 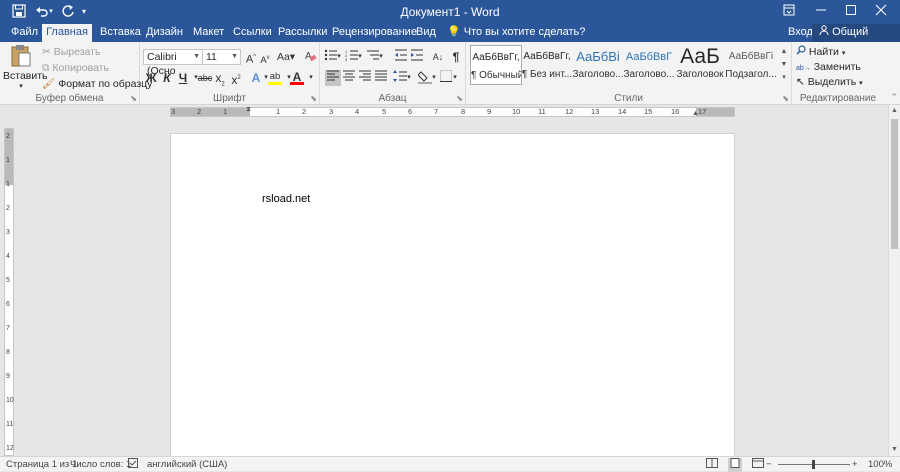 What do you see at coordinates (187, 464) in the screenshot?
I see `language-indicator: английский (США)` at bounding box center [187, 464].